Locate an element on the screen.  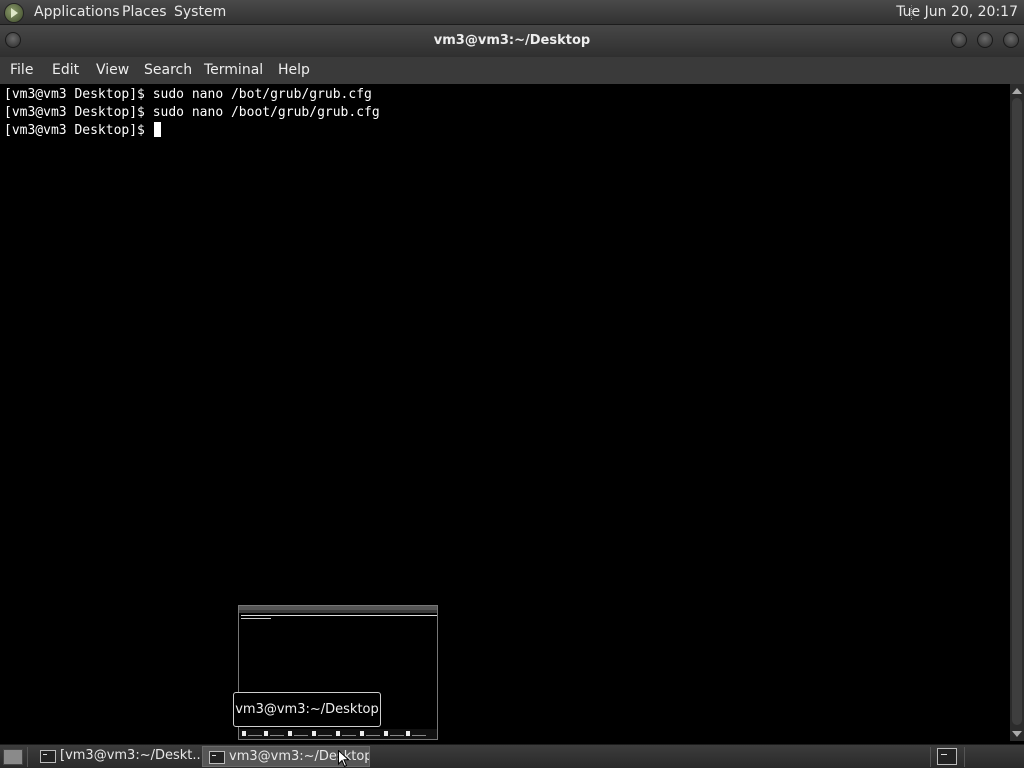
scroll-thumb is located at coordinates (1017, 411).